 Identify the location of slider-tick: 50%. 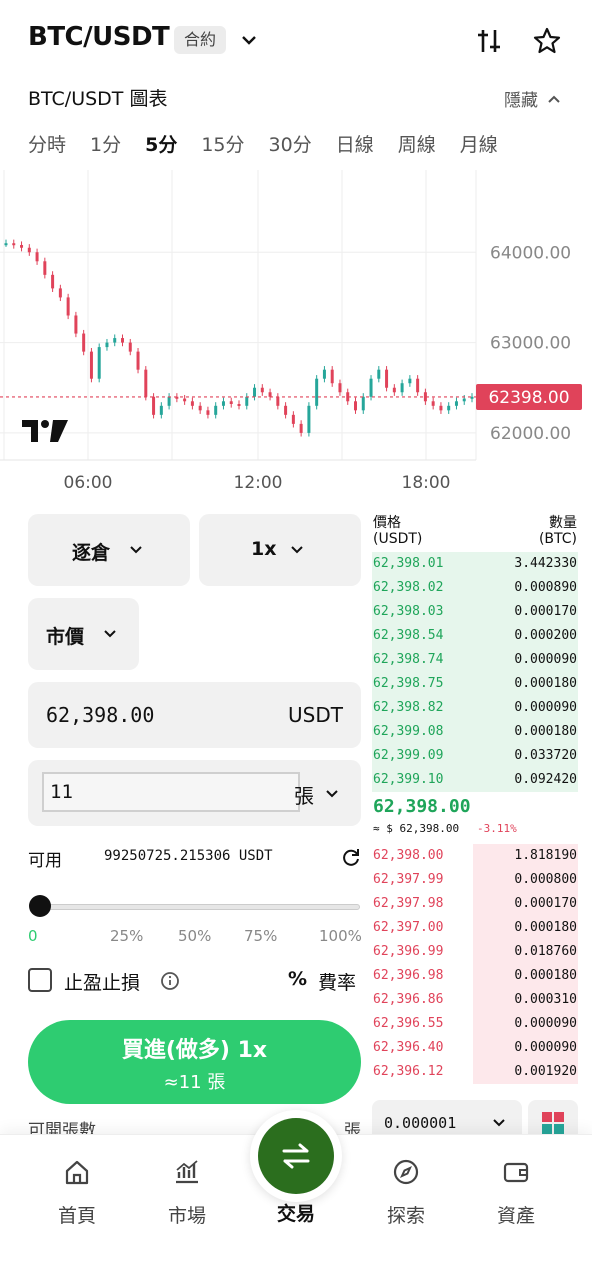
(194, 936).